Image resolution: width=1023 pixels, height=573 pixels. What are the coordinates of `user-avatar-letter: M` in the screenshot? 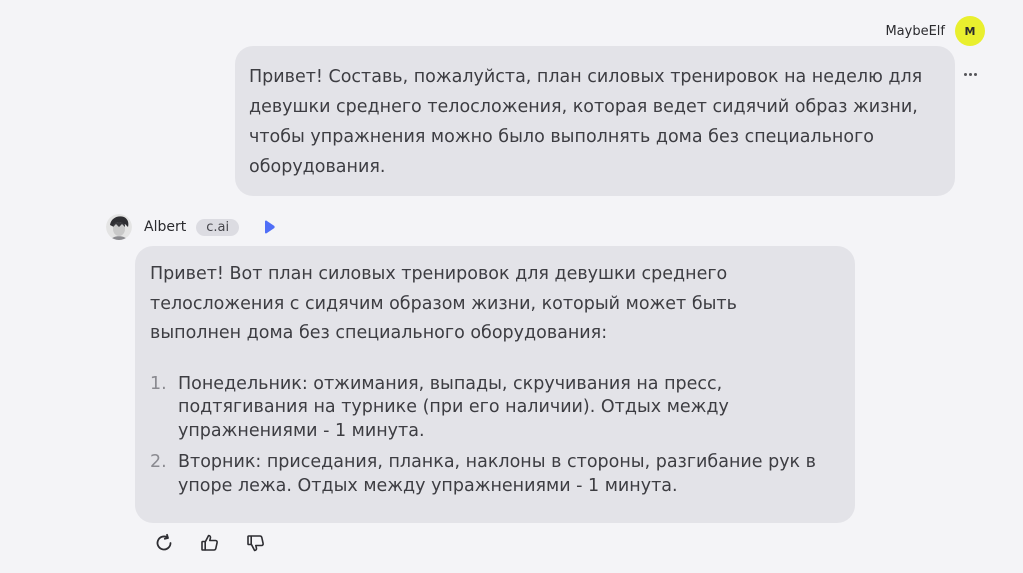 It's located at (970, 31).